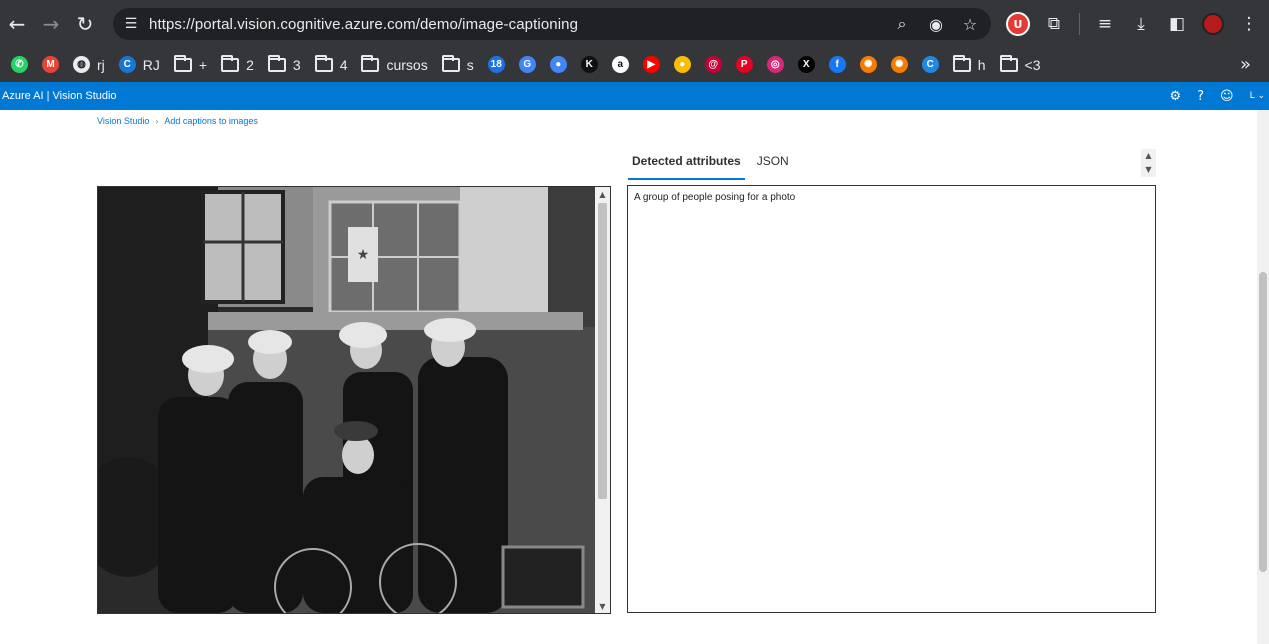 The height and width of the screenshot is (644, 1269). I want to click on bookmark-whatsapp: ✆, so click(19, 65).